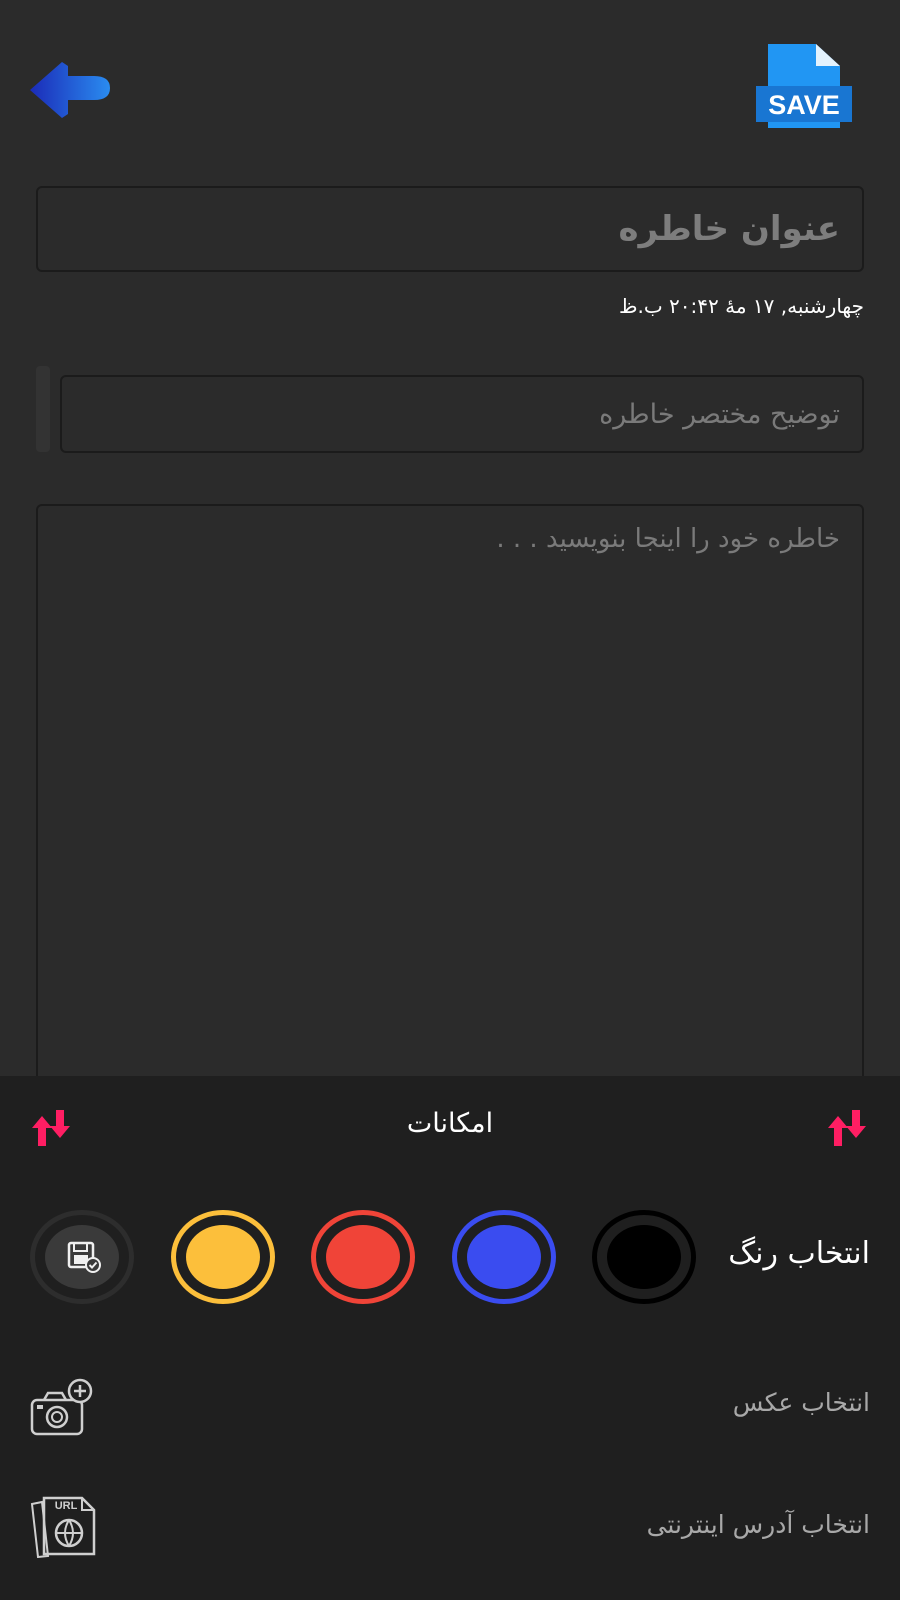  I want to click on color-selection-label: انتخاب رنگ, so click(799, 1253).